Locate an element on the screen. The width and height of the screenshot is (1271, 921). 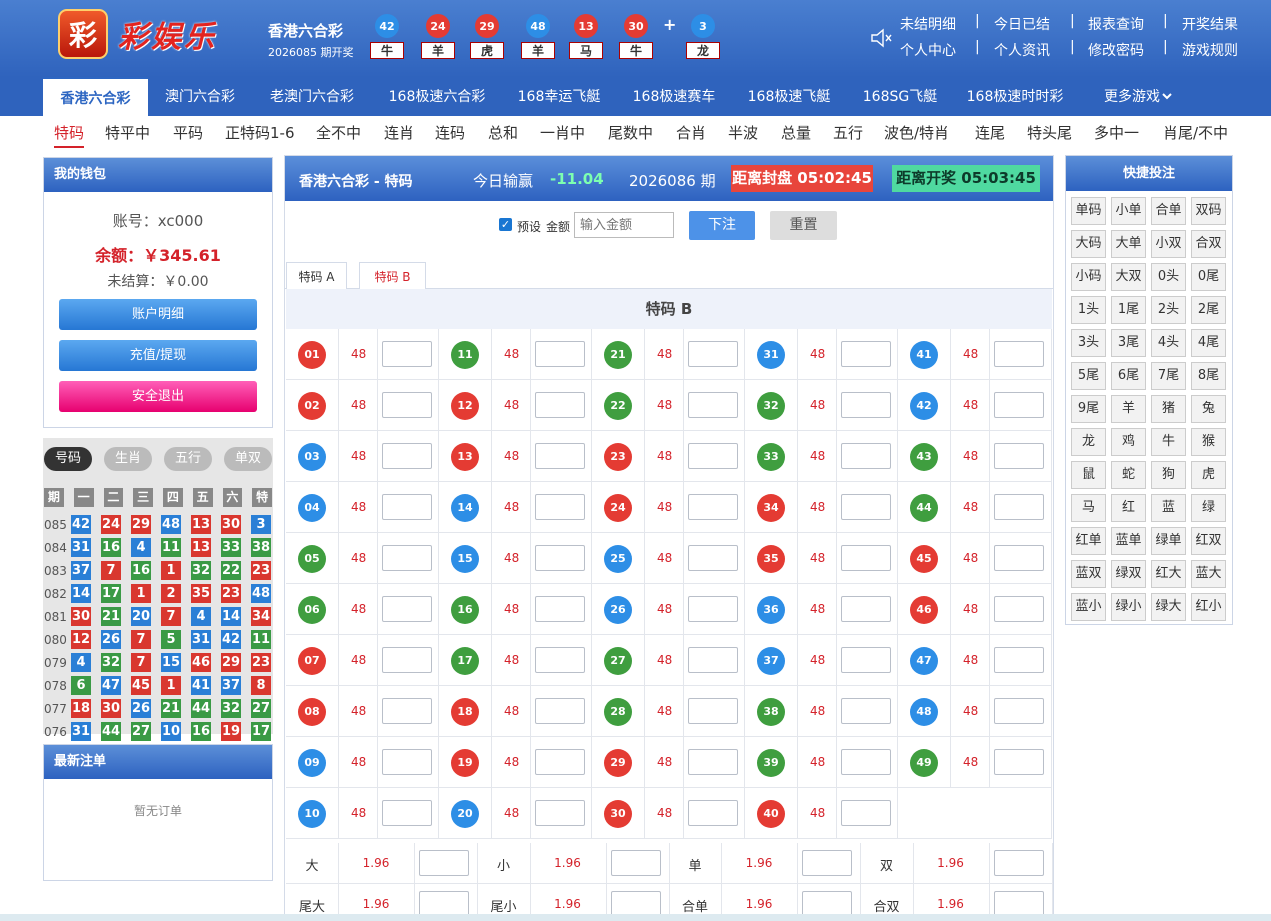
quick-bet-button: 合单 is located at coordinates (1168, 211).